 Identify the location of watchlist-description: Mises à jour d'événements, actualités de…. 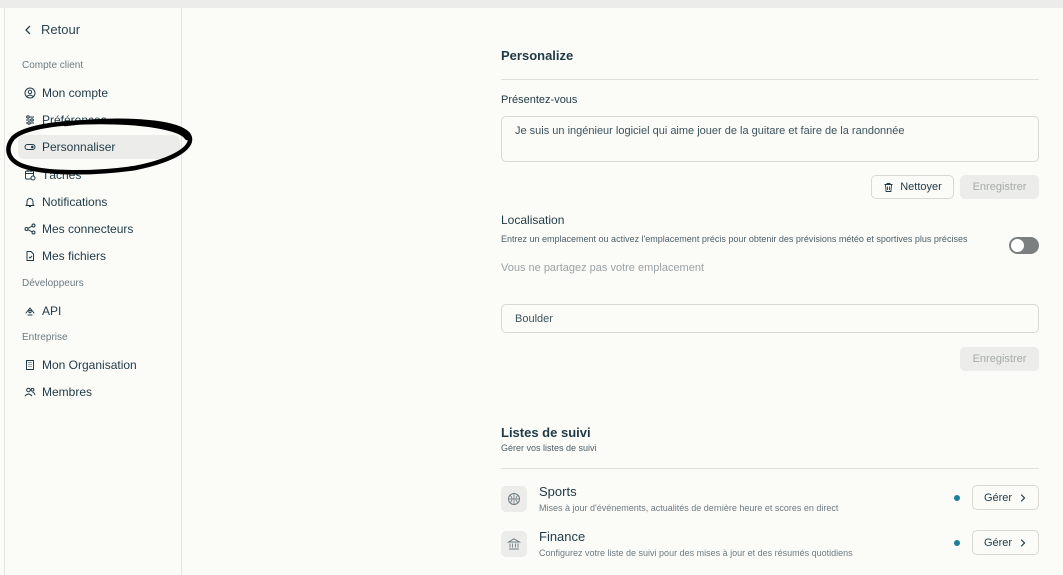
(689, 508).